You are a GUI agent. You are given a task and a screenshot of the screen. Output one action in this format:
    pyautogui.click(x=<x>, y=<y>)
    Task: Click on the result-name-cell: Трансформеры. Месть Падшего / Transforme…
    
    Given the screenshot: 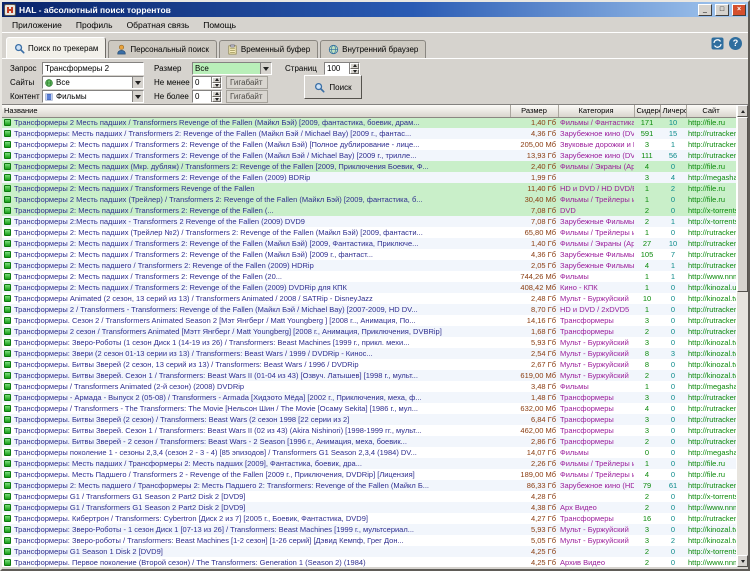 What is the action you would take?
    pyautogui.click(x=256, y=474)
    